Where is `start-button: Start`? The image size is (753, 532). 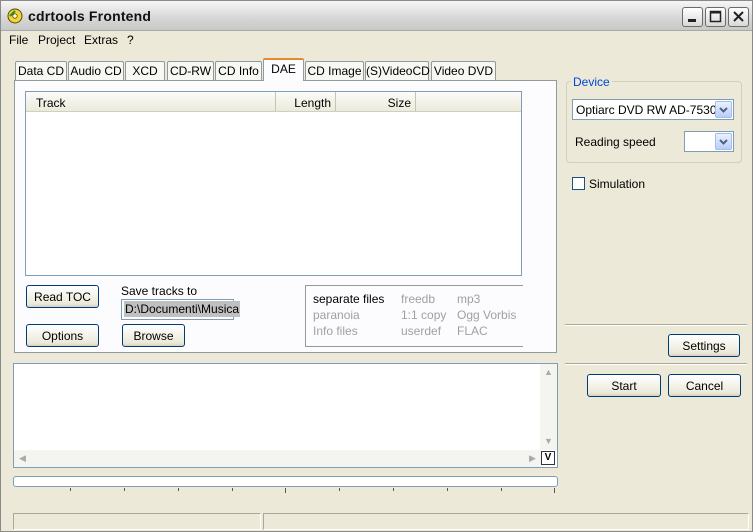
start-button: Start is located at coordinates (624, 385).